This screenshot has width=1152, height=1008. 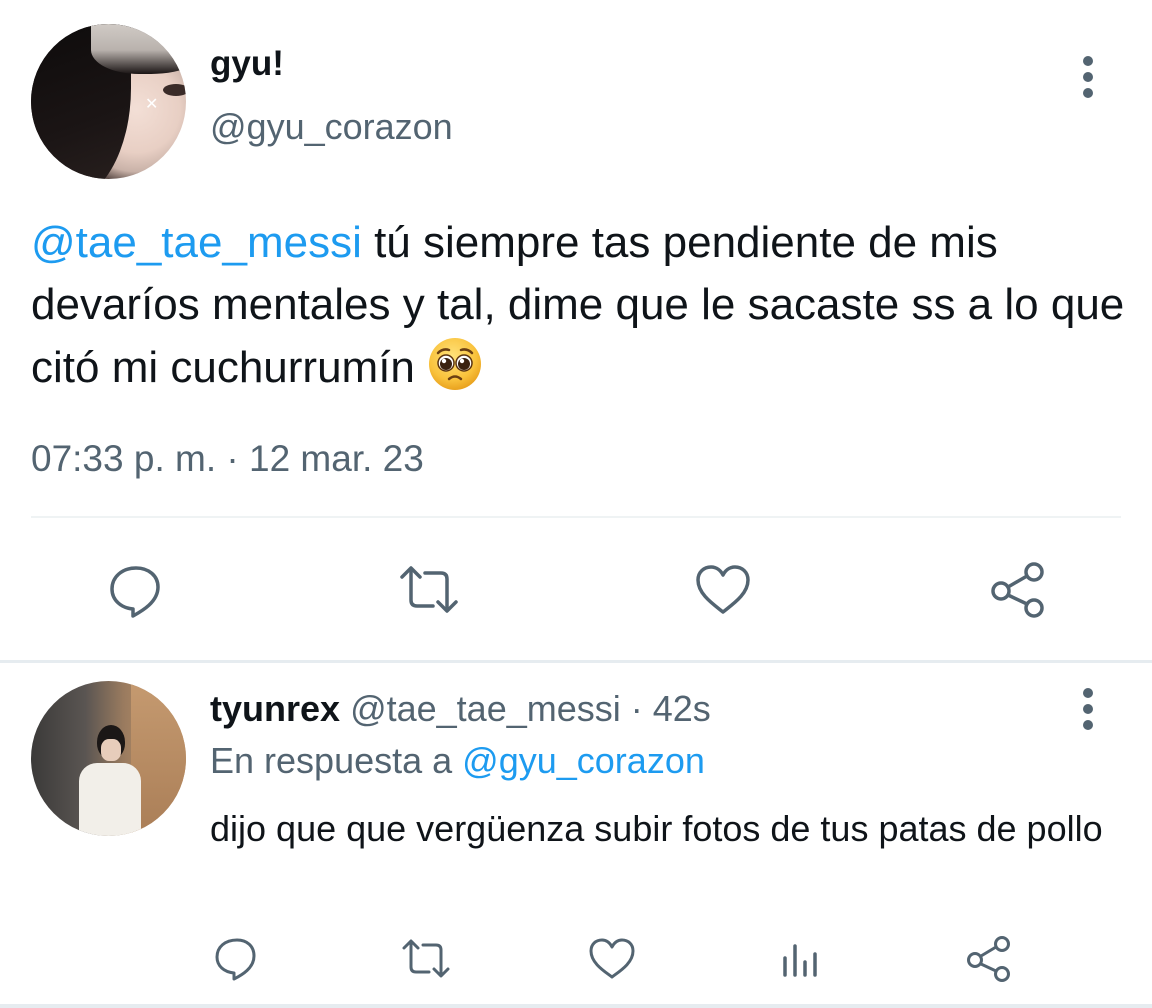 I want to click on mention-link: @tae_tae_messi, so click(x=196, y=242).